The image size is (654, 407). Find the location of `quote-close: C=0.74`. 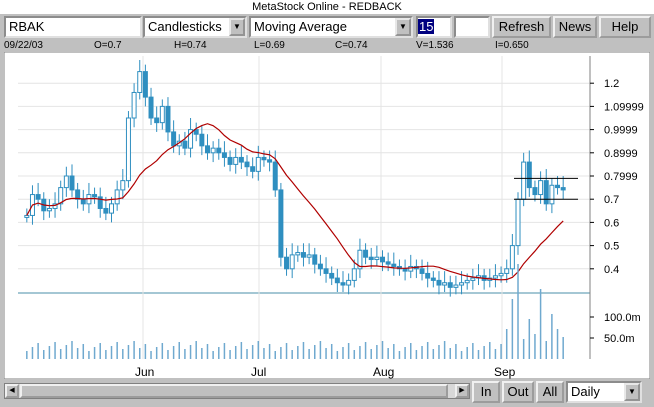

quote-close: C=0.74 is located at coordinates (351, 45).